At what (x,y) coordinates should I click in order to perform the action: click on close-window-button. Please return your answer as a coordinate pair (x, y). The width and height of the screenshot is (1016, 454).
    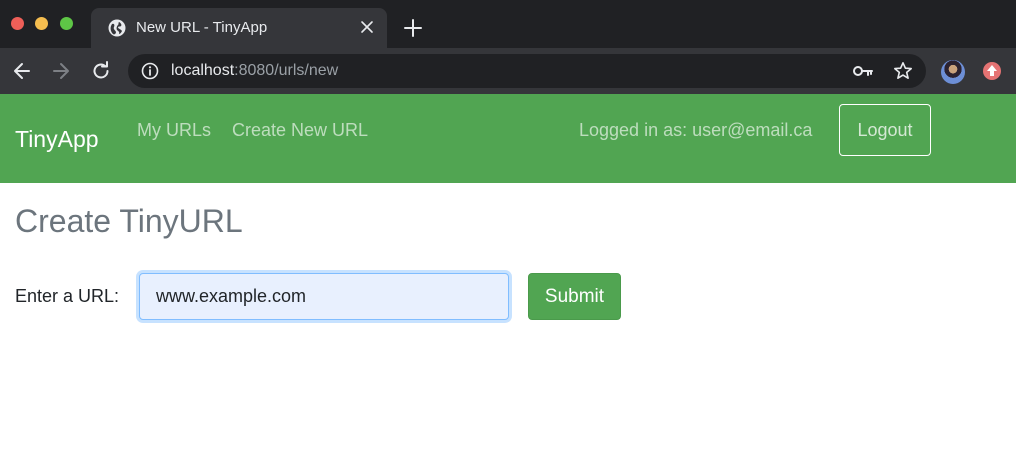
    Looking at the image, I should click on (17, 23).